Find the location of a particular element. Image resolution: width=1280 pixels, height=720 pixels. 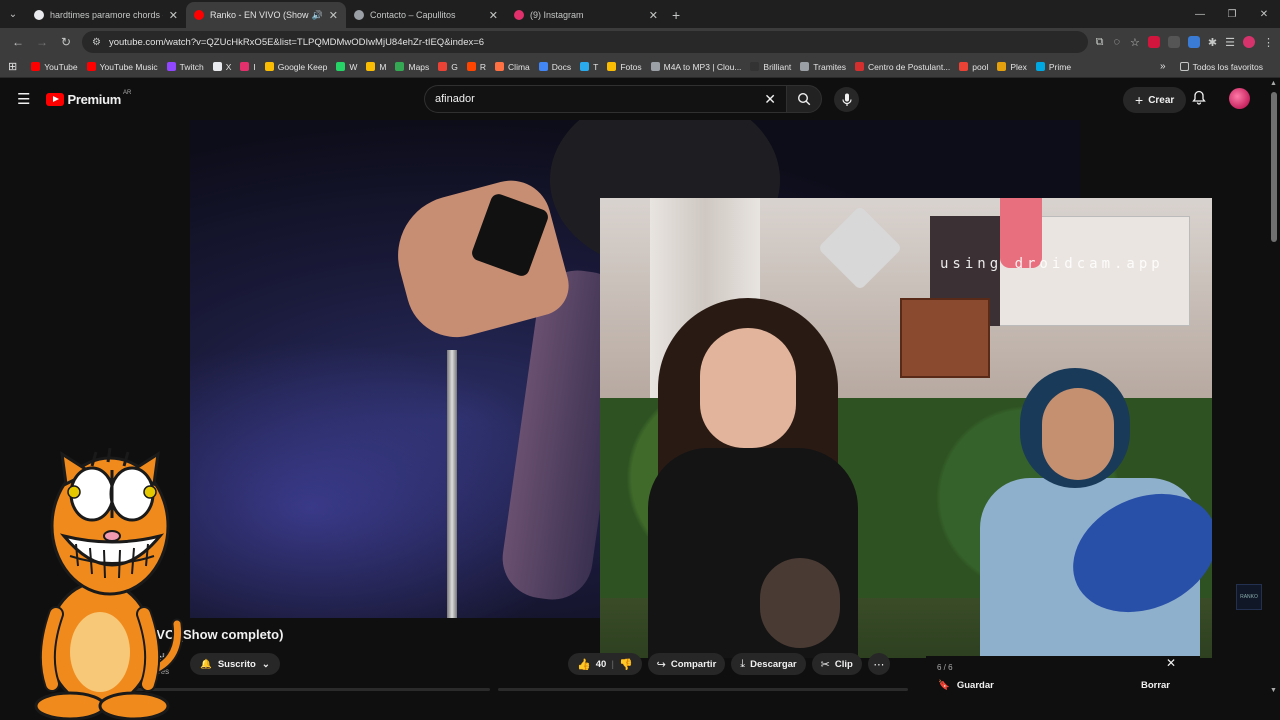

apps-icon: ⊞ is located at coordinates (12, 66).